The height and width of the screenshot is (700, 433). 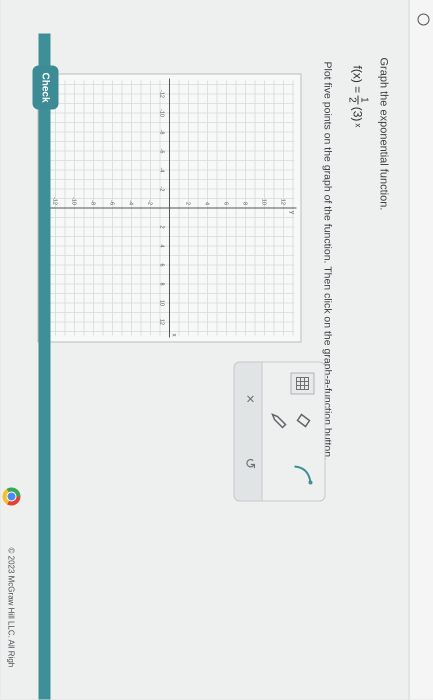 I want to click on y-tick-label: 10, so click(x=264, y=202).